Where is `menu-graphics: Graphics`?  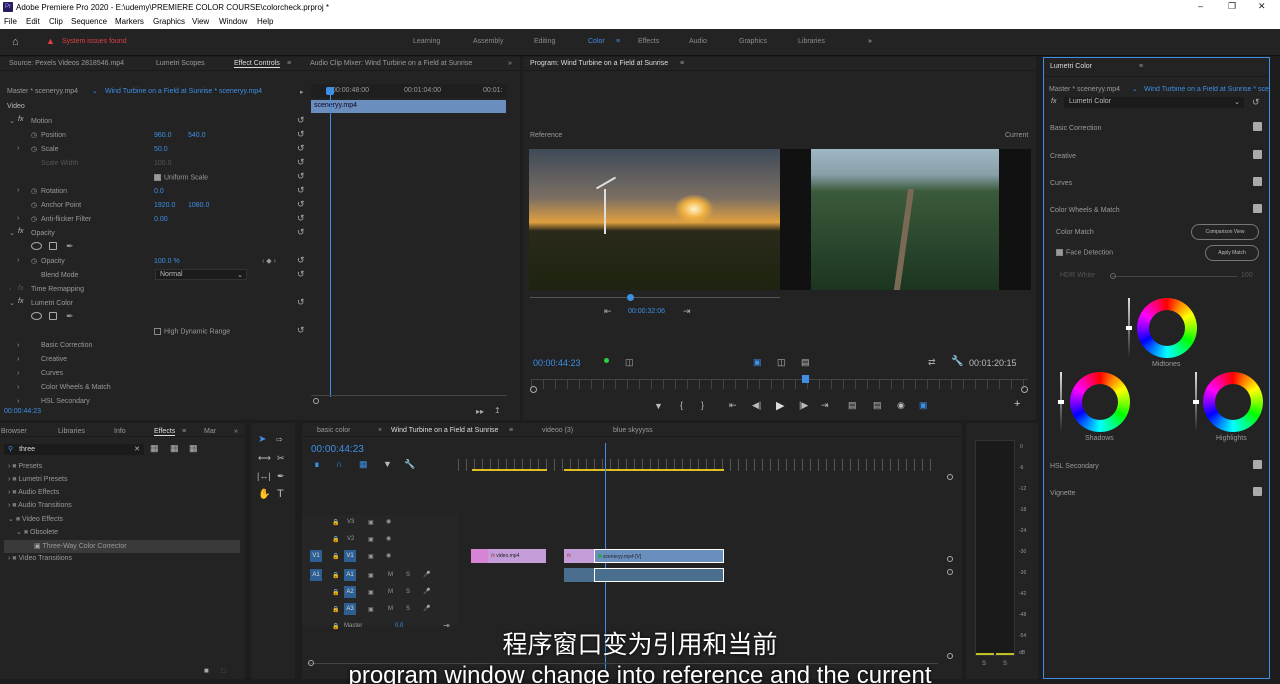
menu-graphics: Graphics is located at coordinates (169, 21).